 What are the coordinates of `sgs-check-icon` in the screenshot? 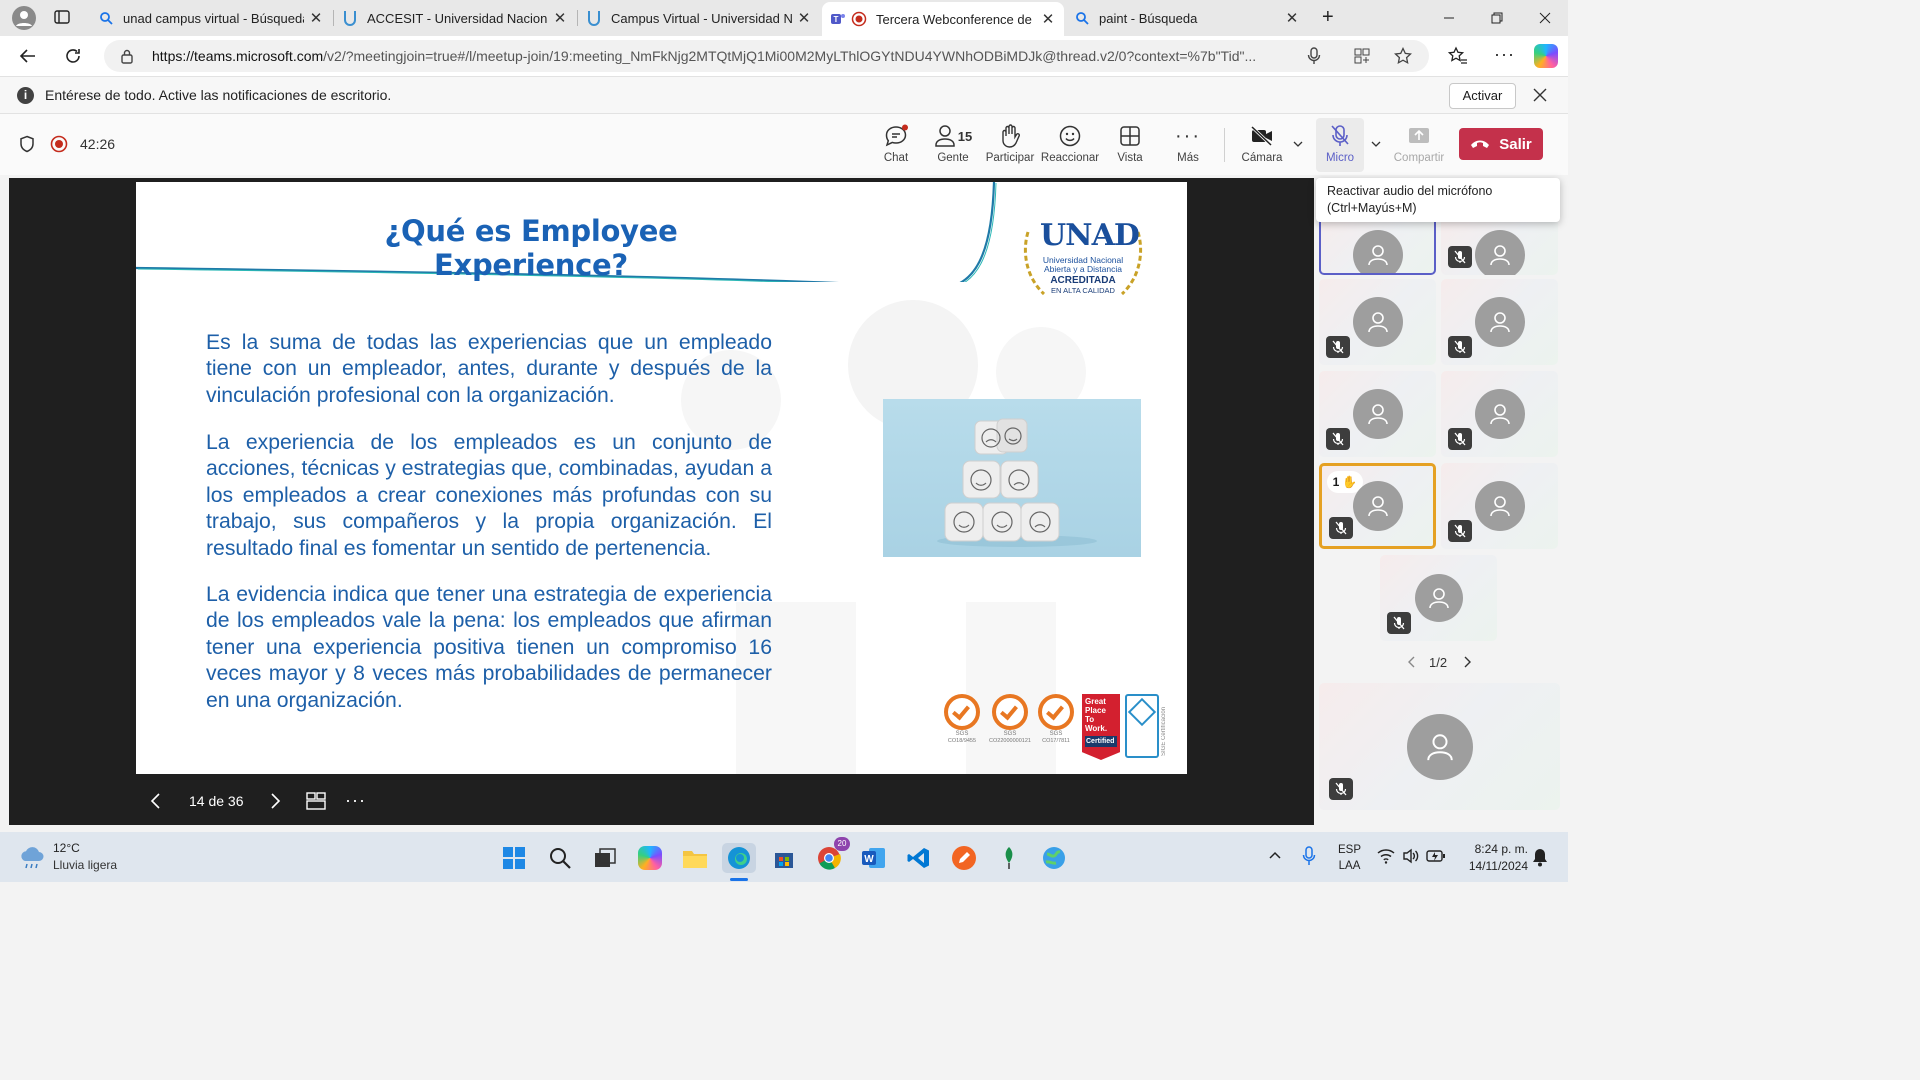 It's located at (962, 712).